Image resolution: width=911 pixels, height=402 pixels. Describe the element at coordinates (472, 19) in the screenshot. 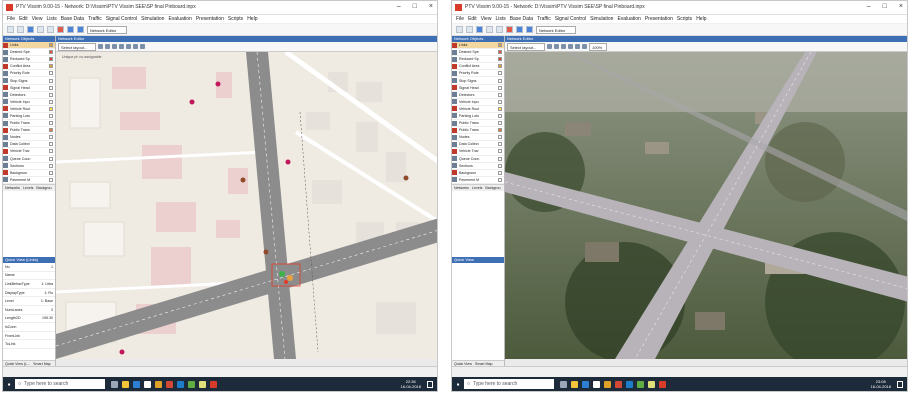

I see `menu-edit: Edit` at that location.